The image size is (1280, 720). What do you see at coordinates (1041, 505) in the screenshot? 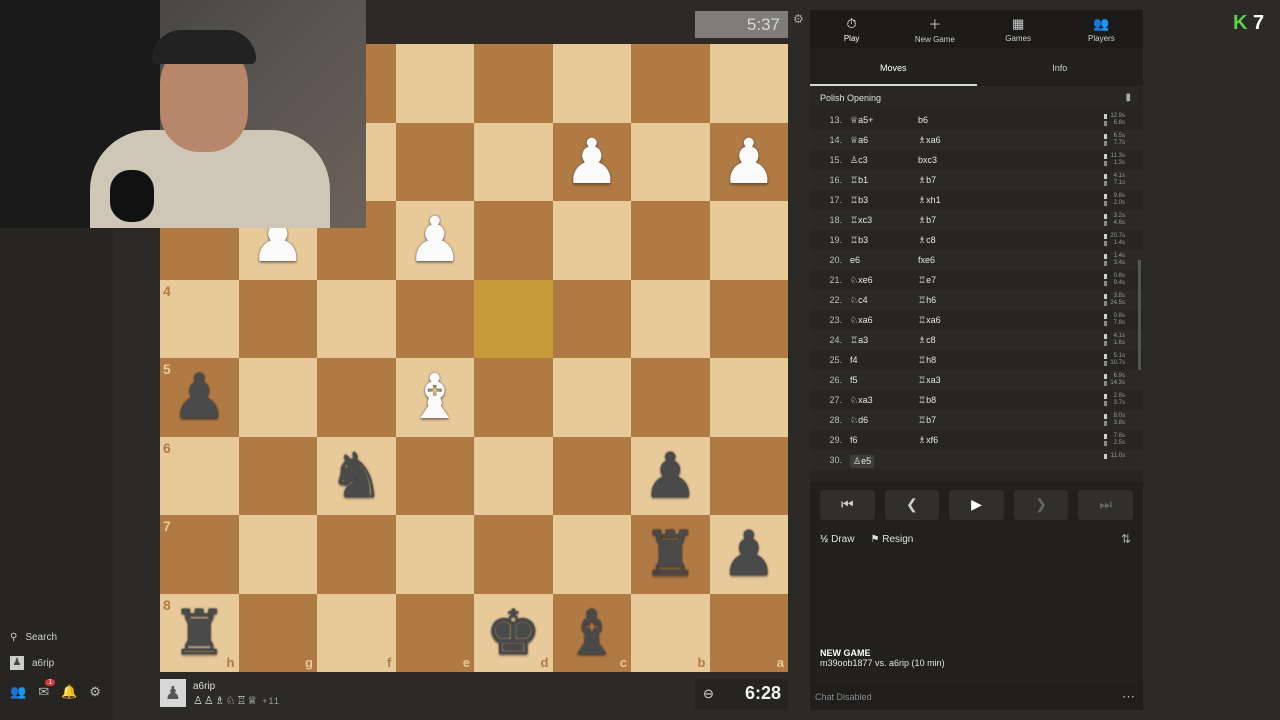
I see `next-move-button: ❯` at bounding box center [1041, 505].